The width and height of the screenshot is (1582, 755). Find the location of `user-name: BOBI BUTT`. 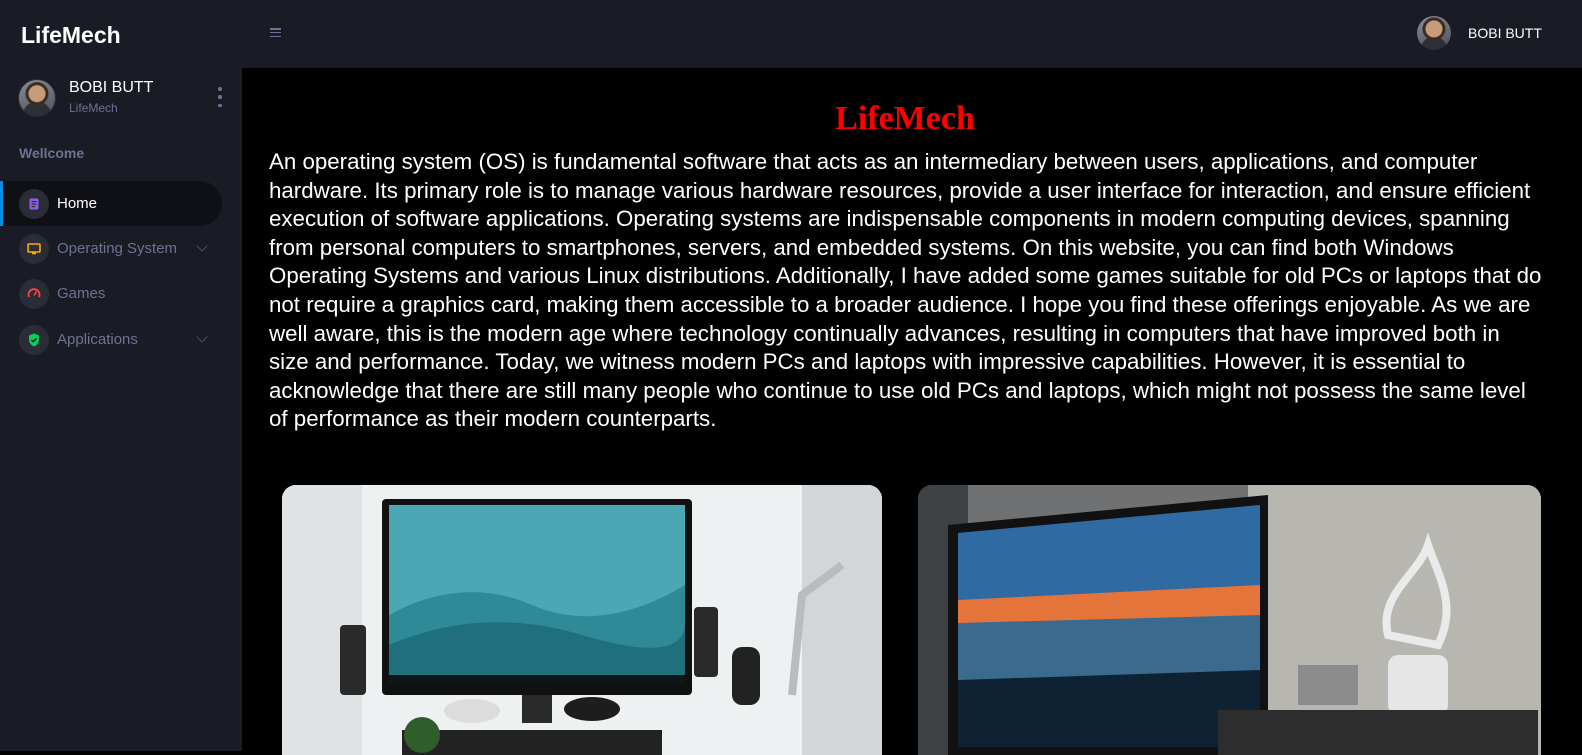

user-name: BOBI BUTT is located at coordinates (1505, 33).